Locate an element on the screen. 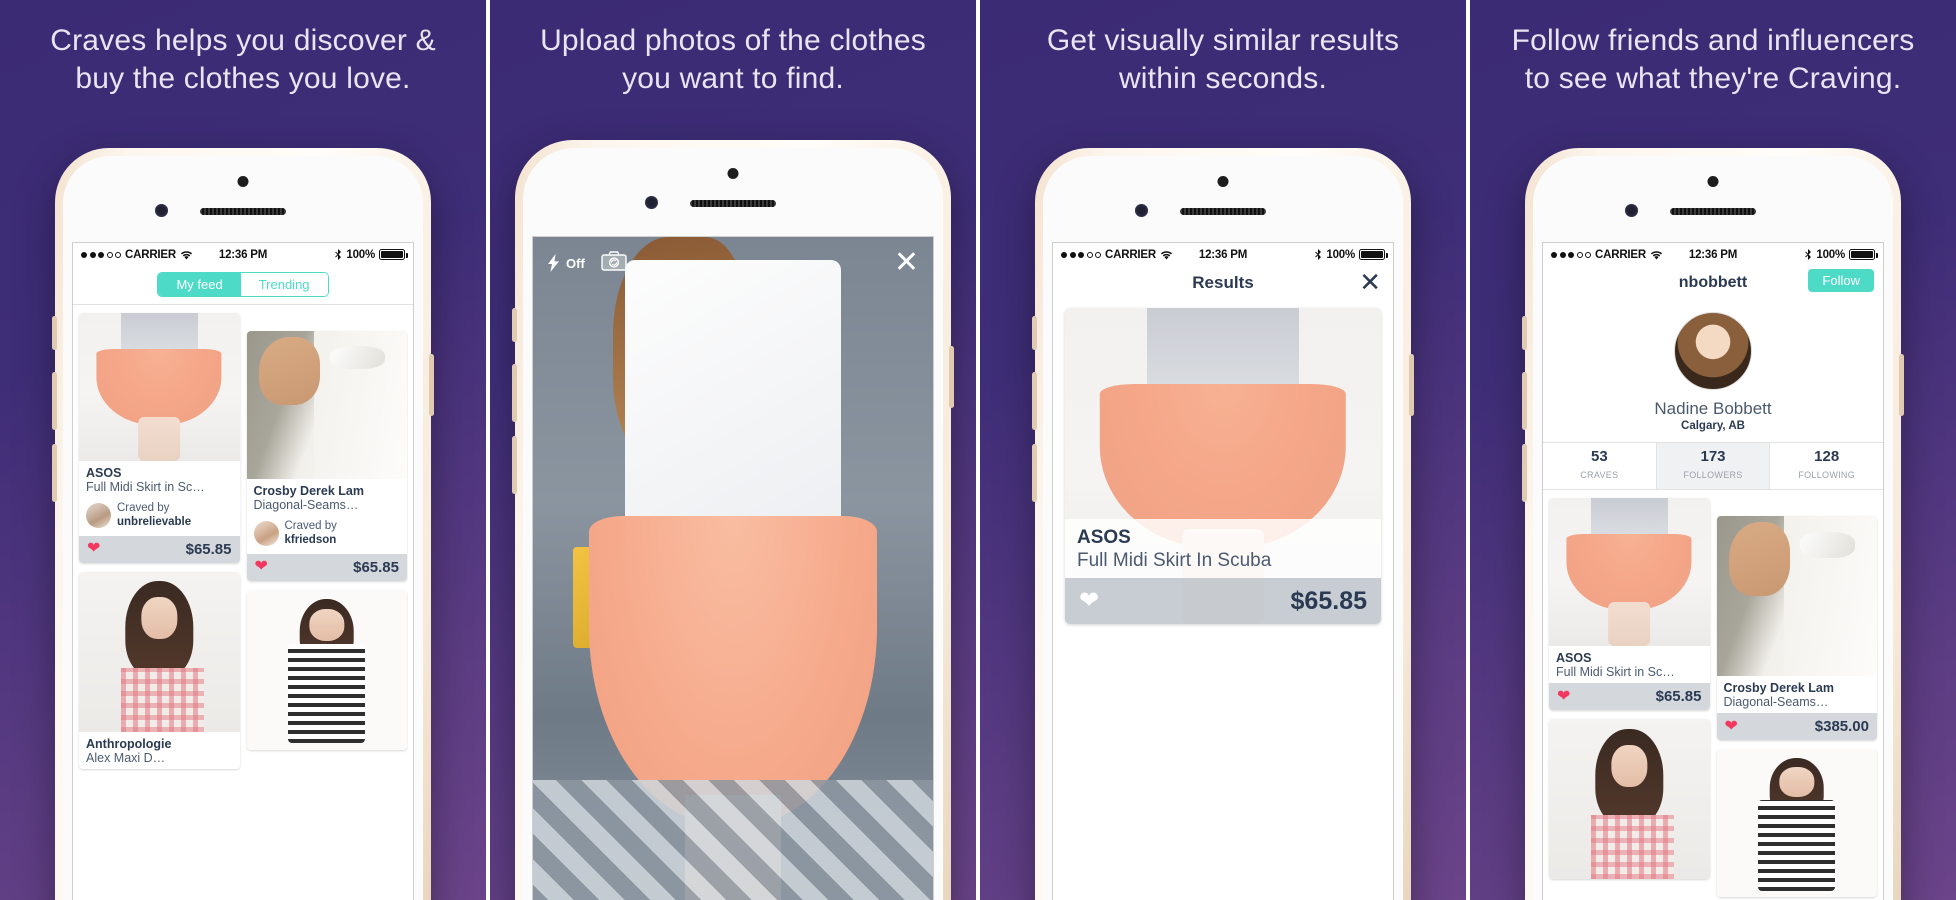  stat-value: 53 is located at coordinates (1599, 456).